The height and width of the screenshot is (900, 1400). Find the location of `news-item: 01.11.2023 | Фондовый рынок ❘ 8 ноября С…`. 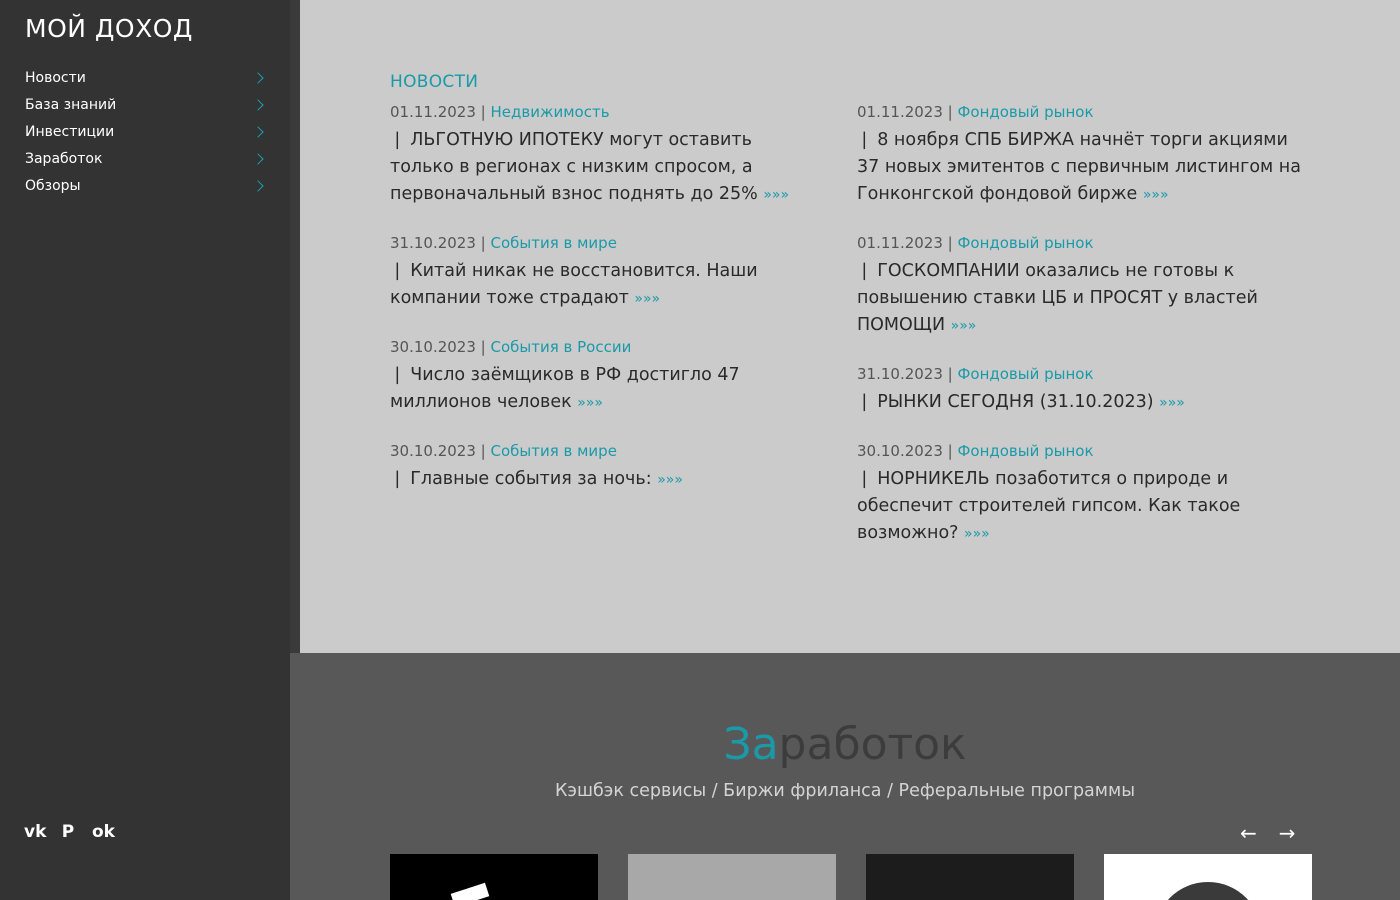

news-item: 01.11.2023 | Фондовый рынок ❘ 8 ноября С… is located at coordinates (1082, 154).